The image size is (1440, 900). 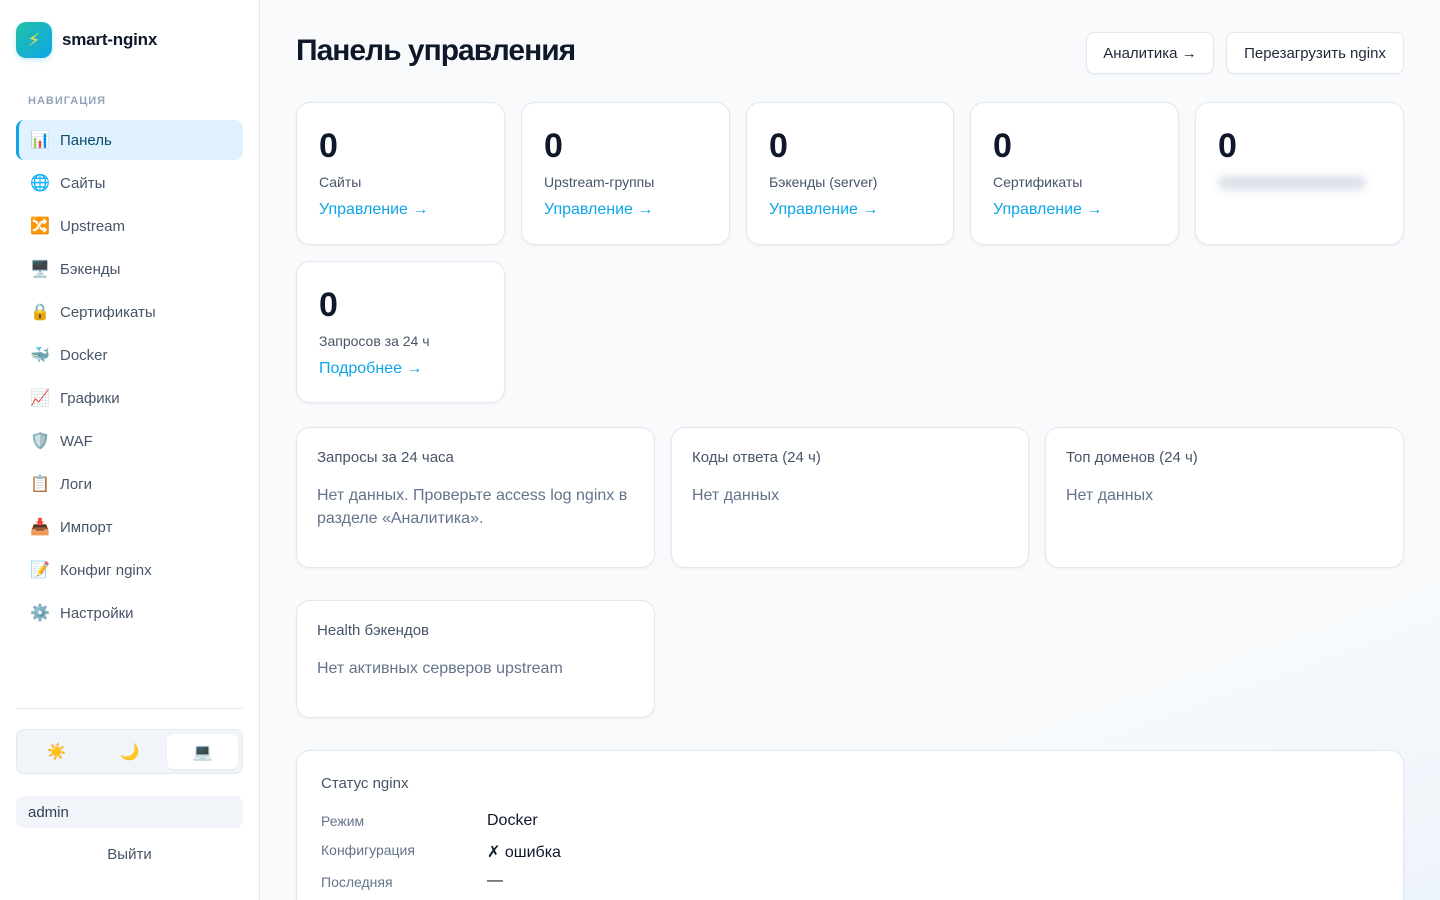 What do you see at coordinates (385, 457) in the screenshot?
I see `panel-title: Запросы за 24 часа` at bounding box center [385, 457].